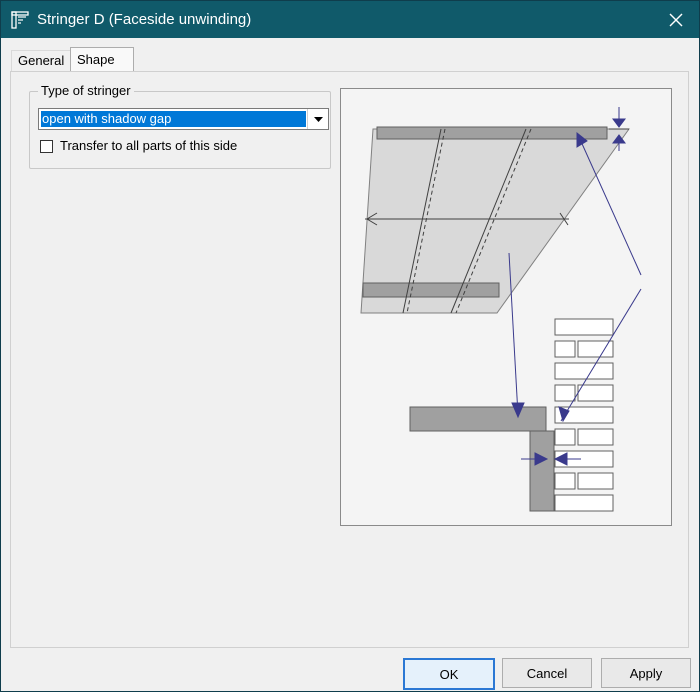  I want to click on group-legend: Type of stringer, so click(86, 90).